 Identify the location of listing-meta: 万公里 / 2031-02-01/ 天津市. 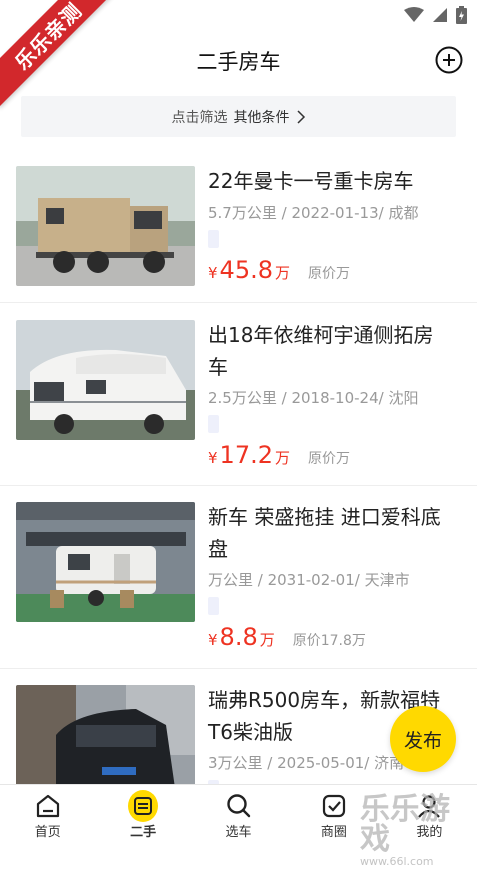
(309, 580).